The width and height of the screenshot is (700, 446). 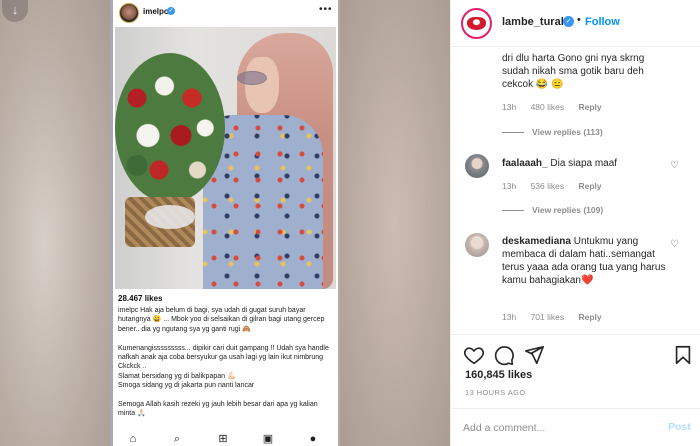 I want to click on post-comment-button: Post, so click(x=679, y=427).